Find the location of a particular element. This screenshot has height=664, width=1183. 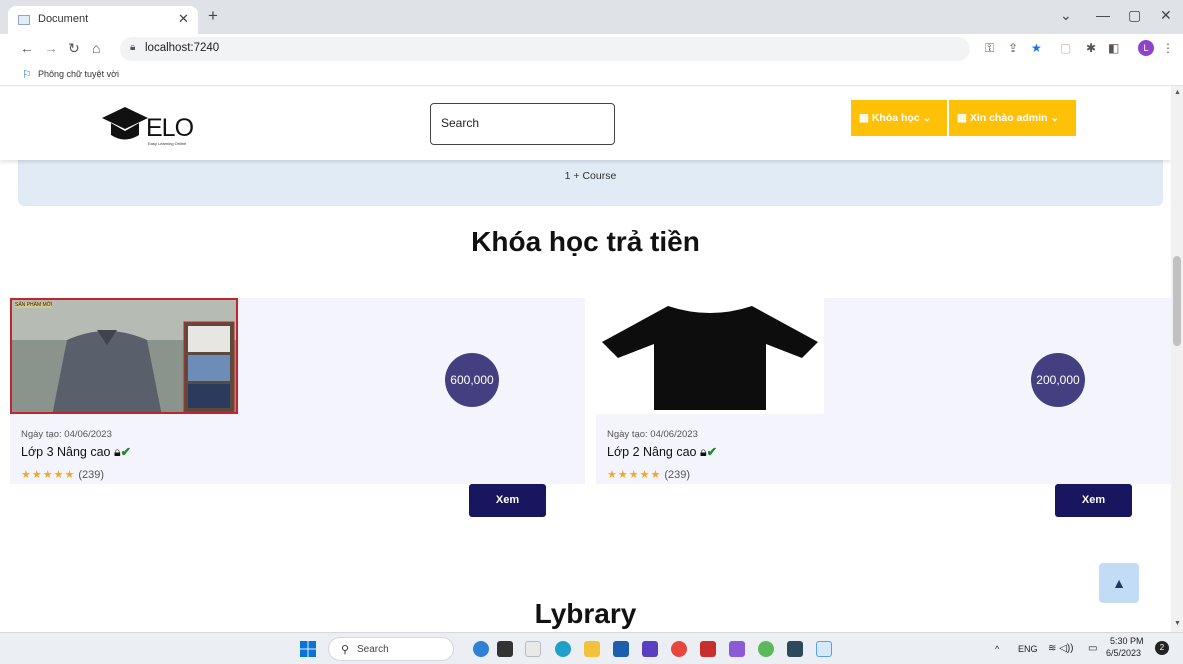

windows-start-icon is located at coordinates (308, 649).